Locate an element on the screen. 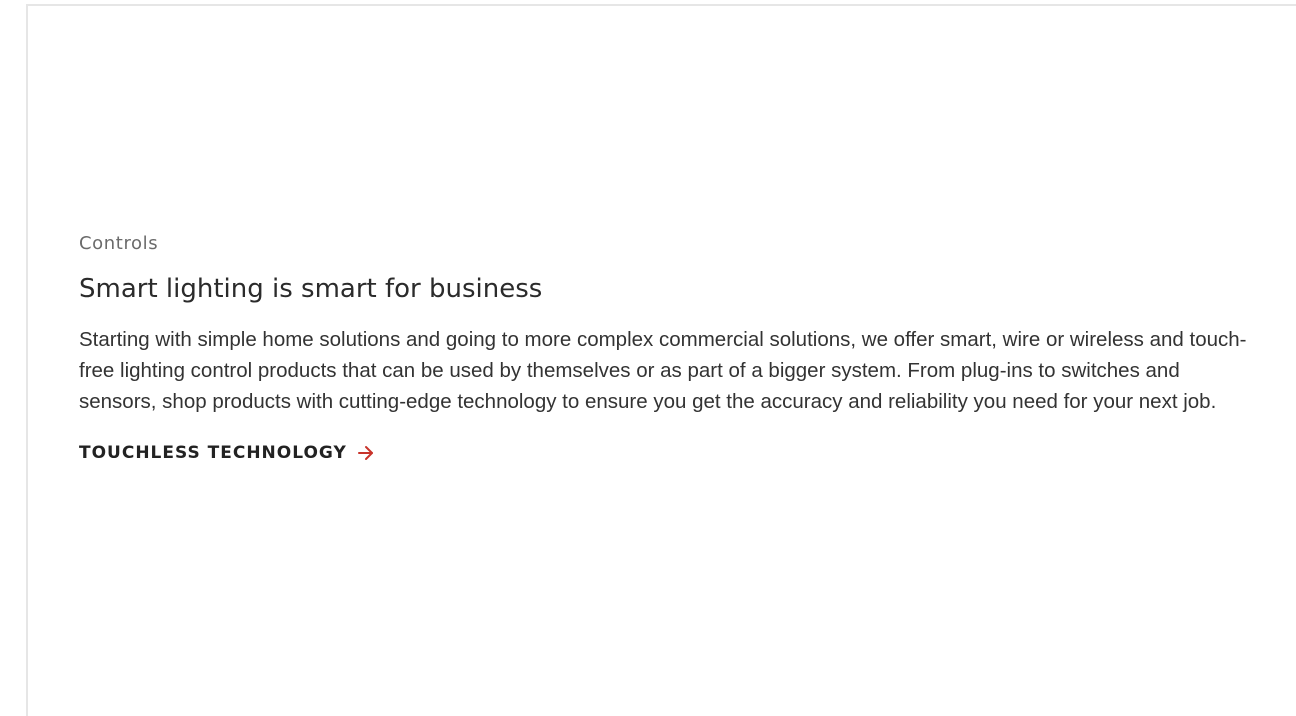  cta-label: TOUCHLESS TECHNOLOGY is located at coordinates (213, 453).